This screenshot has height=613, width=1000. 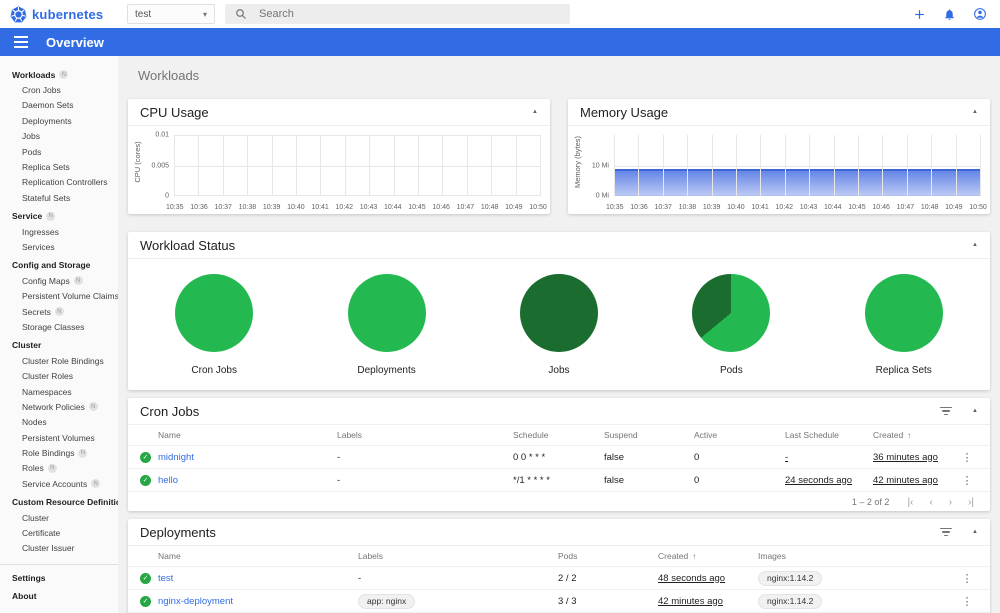 I want to click on first-page-icon: |‹, so click(x=910, y=502).